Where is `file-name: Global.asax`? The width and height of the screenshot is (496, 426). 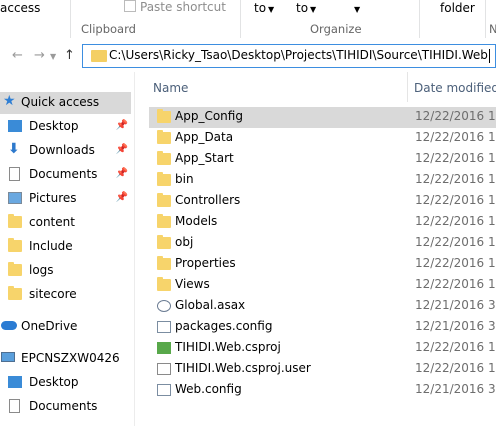
file-name: Global.asax is located at coordinates (210, 305).